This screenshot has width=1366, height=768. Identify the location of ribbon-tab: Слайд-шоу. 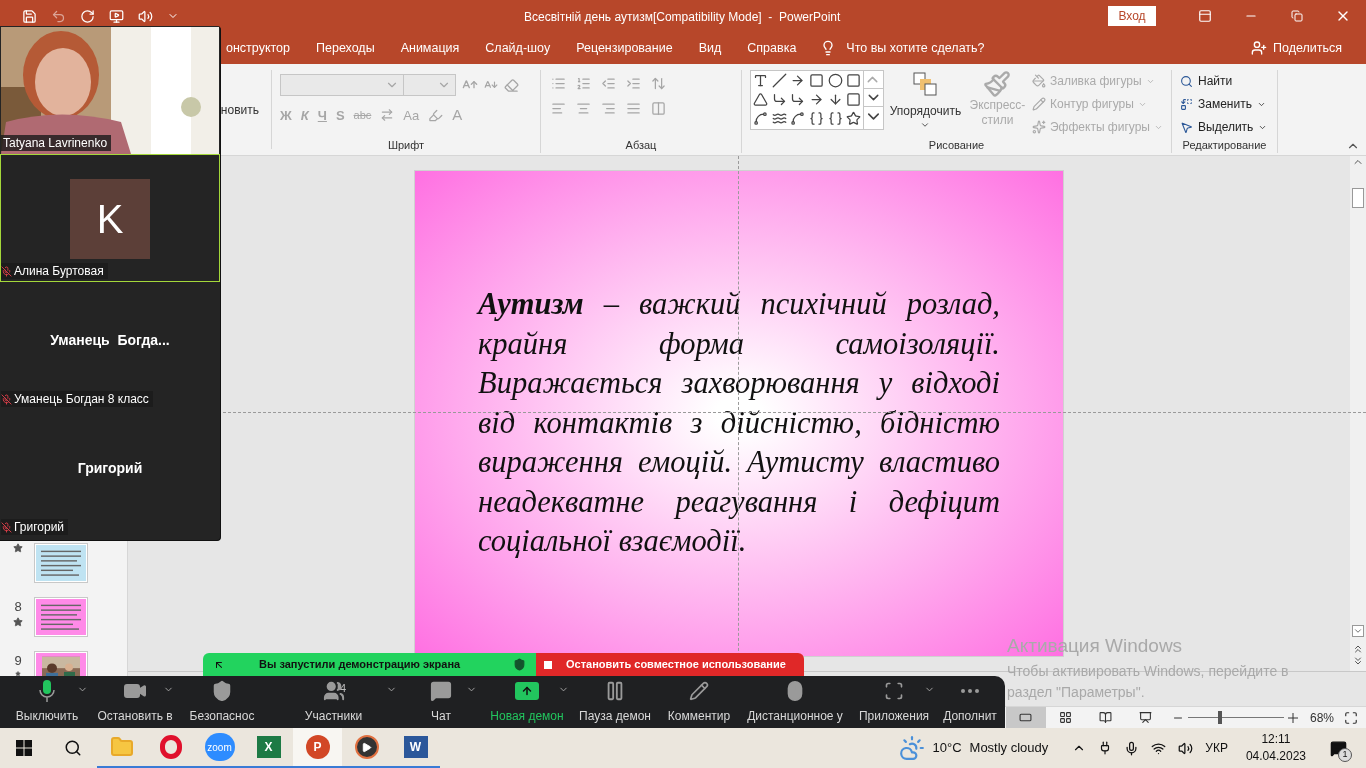
(518, 48).